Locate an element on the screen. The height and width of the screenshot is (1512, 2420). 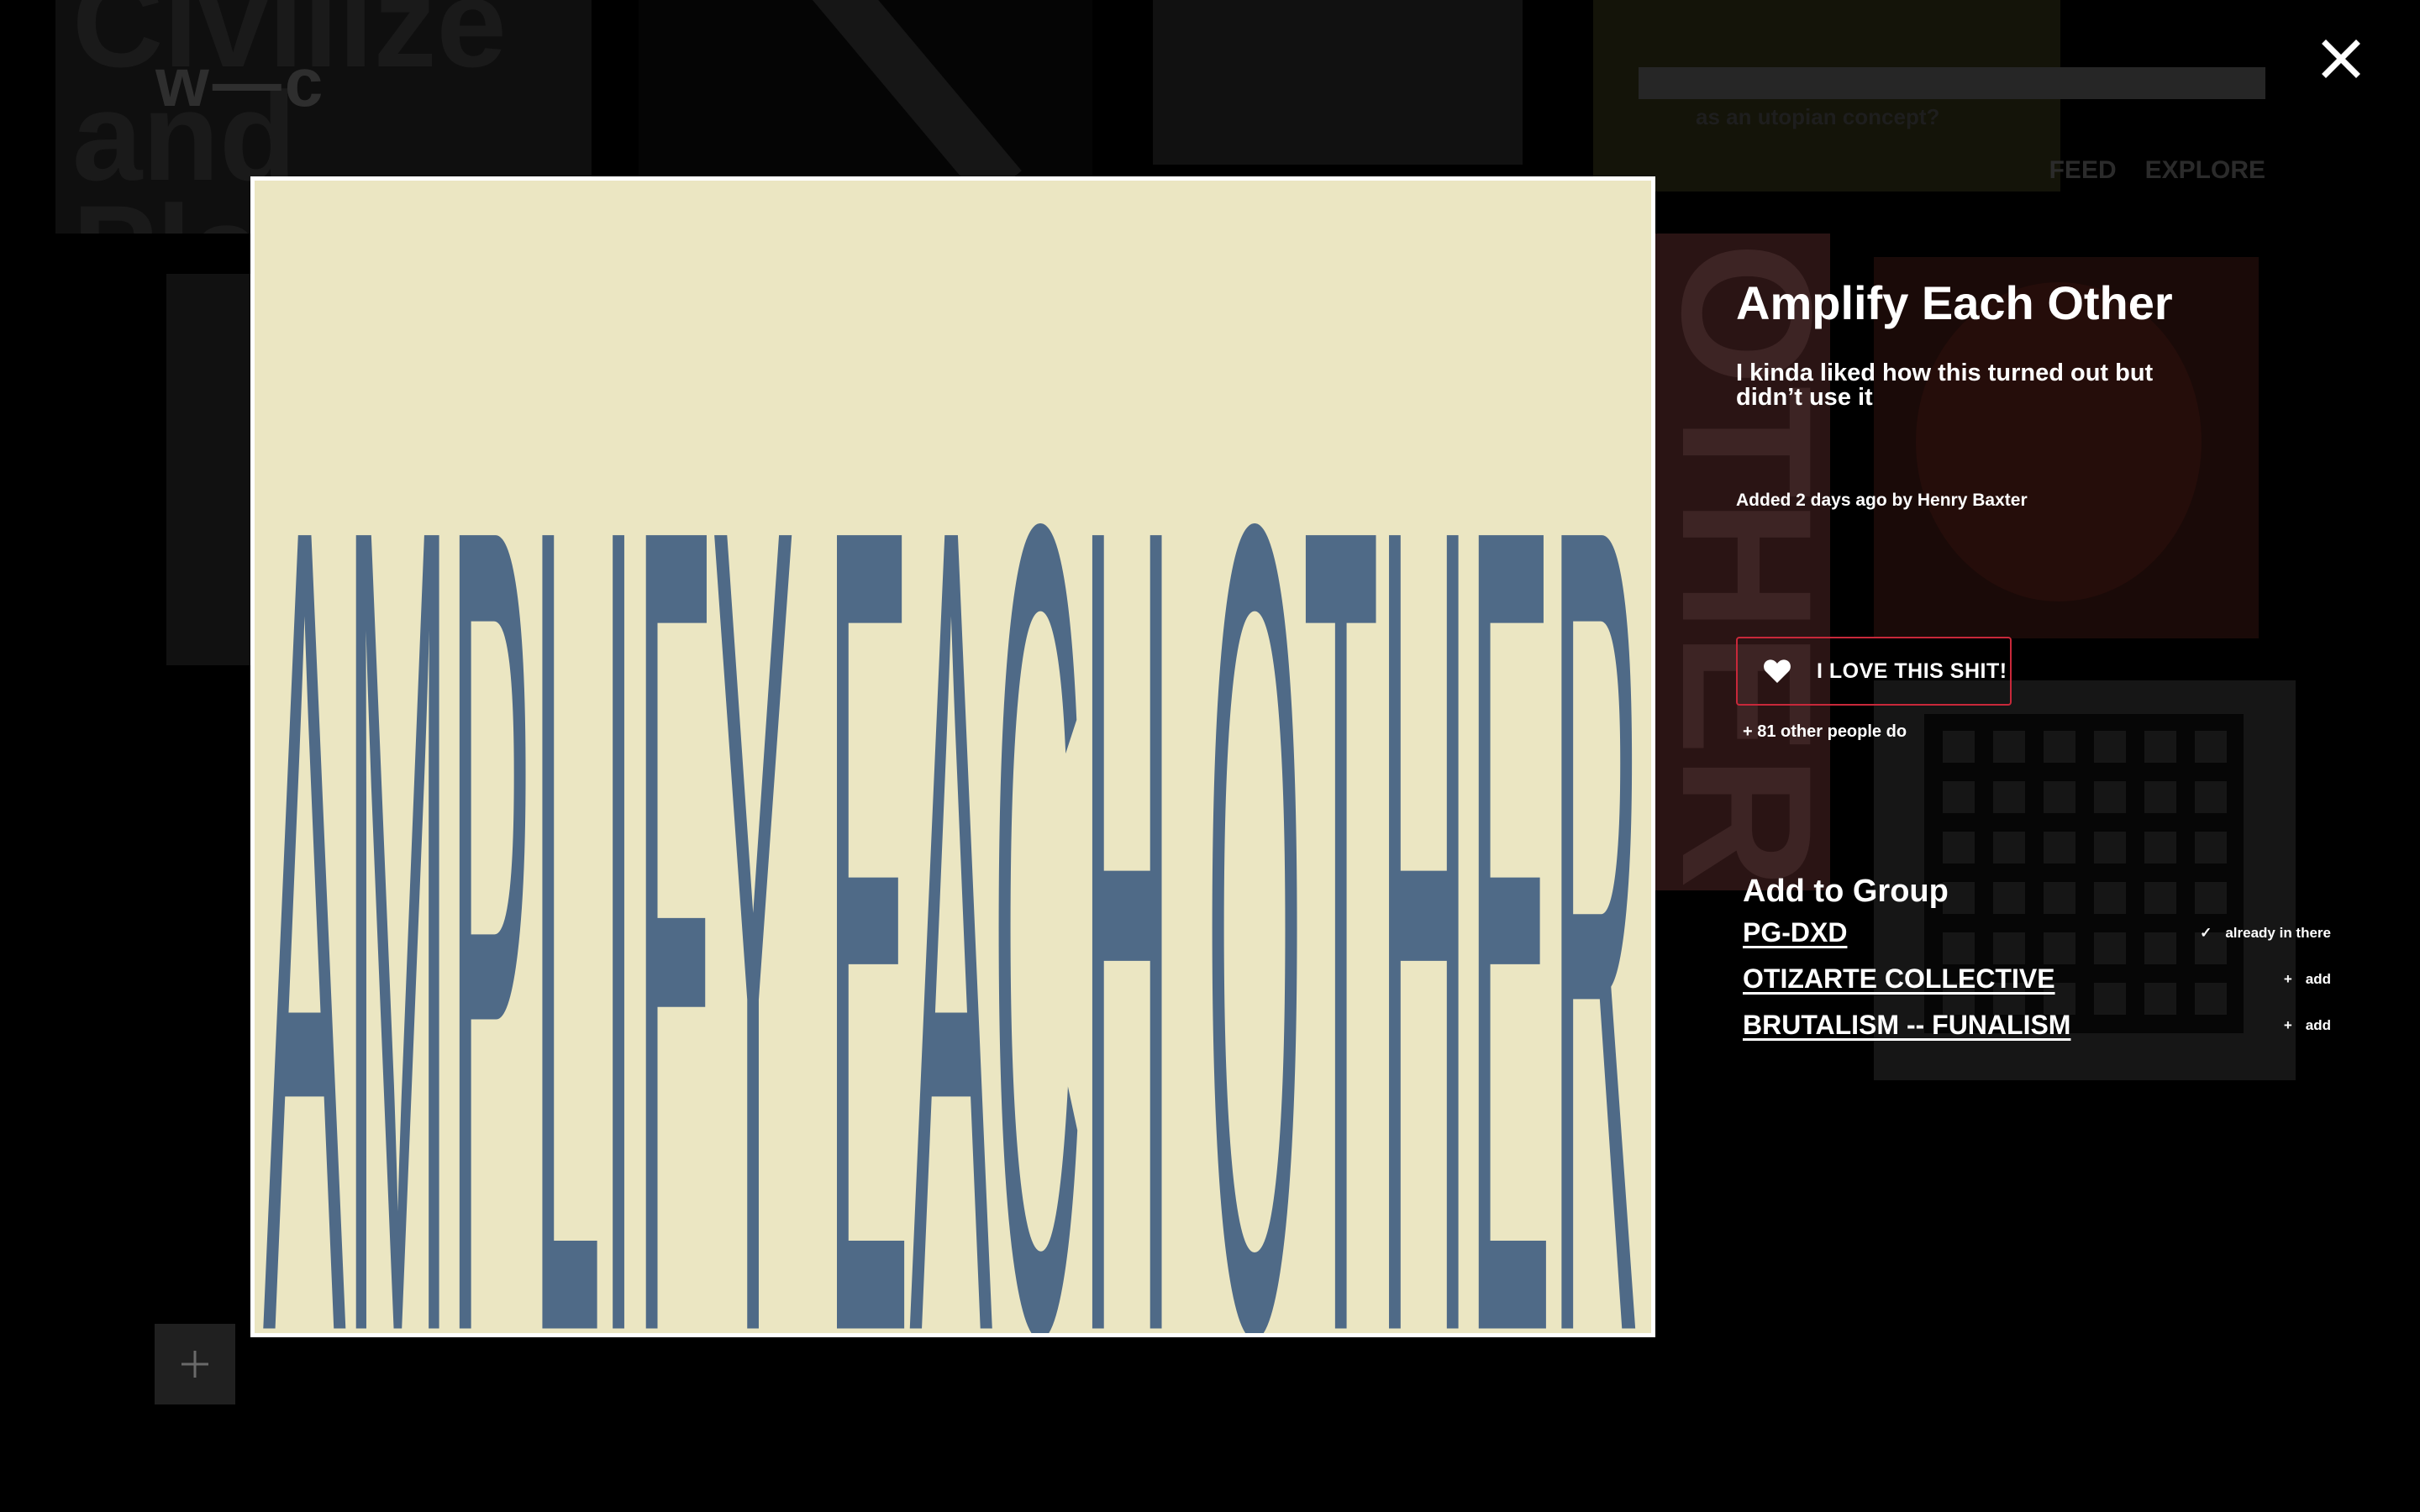
bg-add-button is located at coordinates (195, 1364).